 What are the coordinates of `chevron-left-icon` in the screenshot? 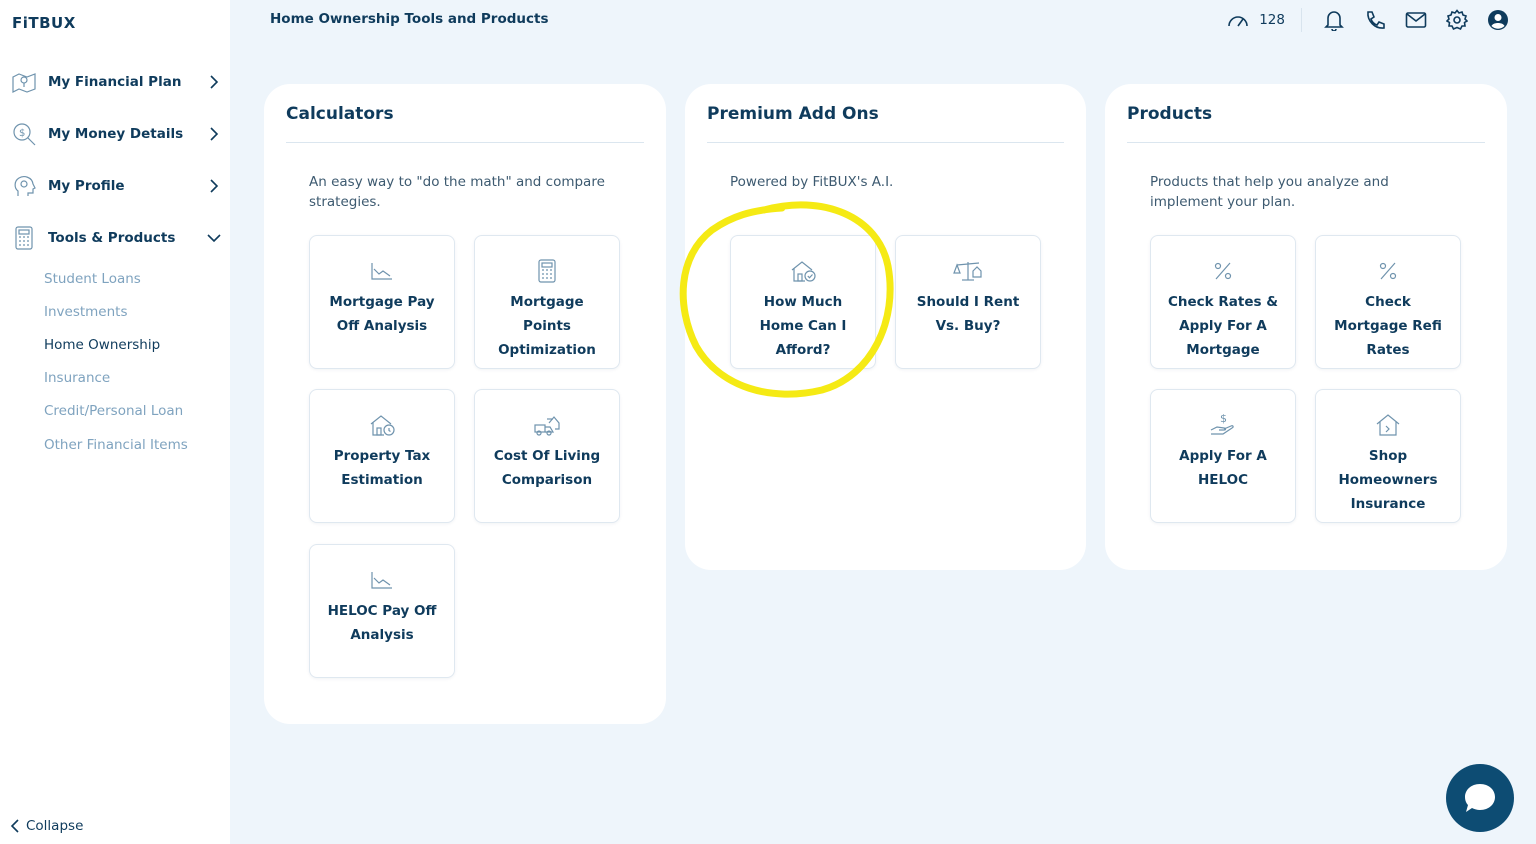 It's located at (14, 826).